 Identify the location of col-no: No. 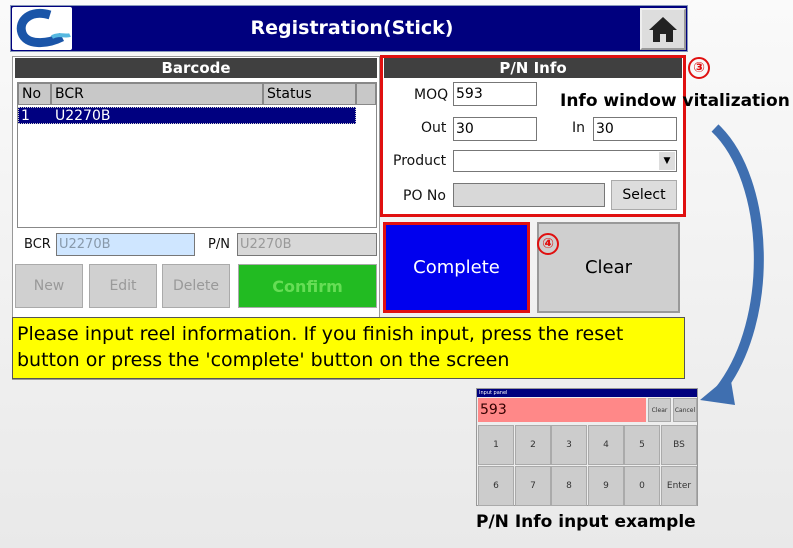
(34, 94).